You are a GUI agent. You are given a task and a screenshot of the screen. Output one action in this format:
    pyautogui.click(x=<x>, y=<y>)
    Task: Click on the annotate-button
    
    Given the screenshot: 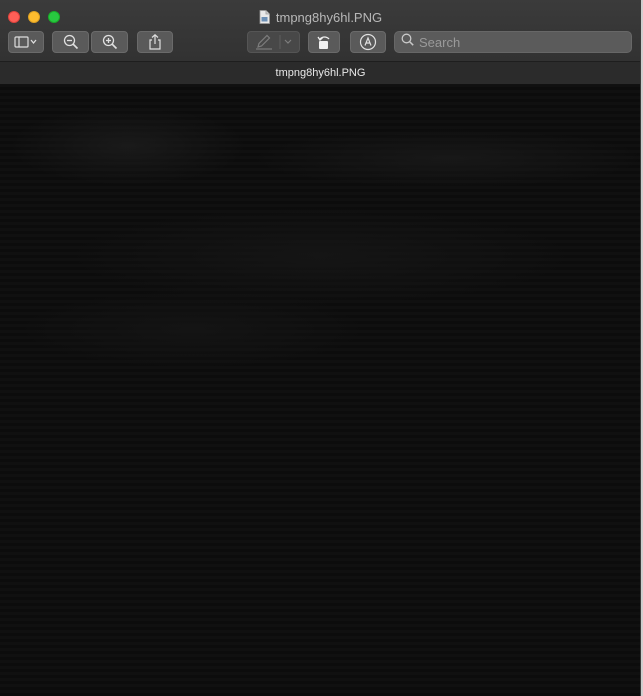 What is the action you would take?
    pyautogui.click(x=368, y=42)
    